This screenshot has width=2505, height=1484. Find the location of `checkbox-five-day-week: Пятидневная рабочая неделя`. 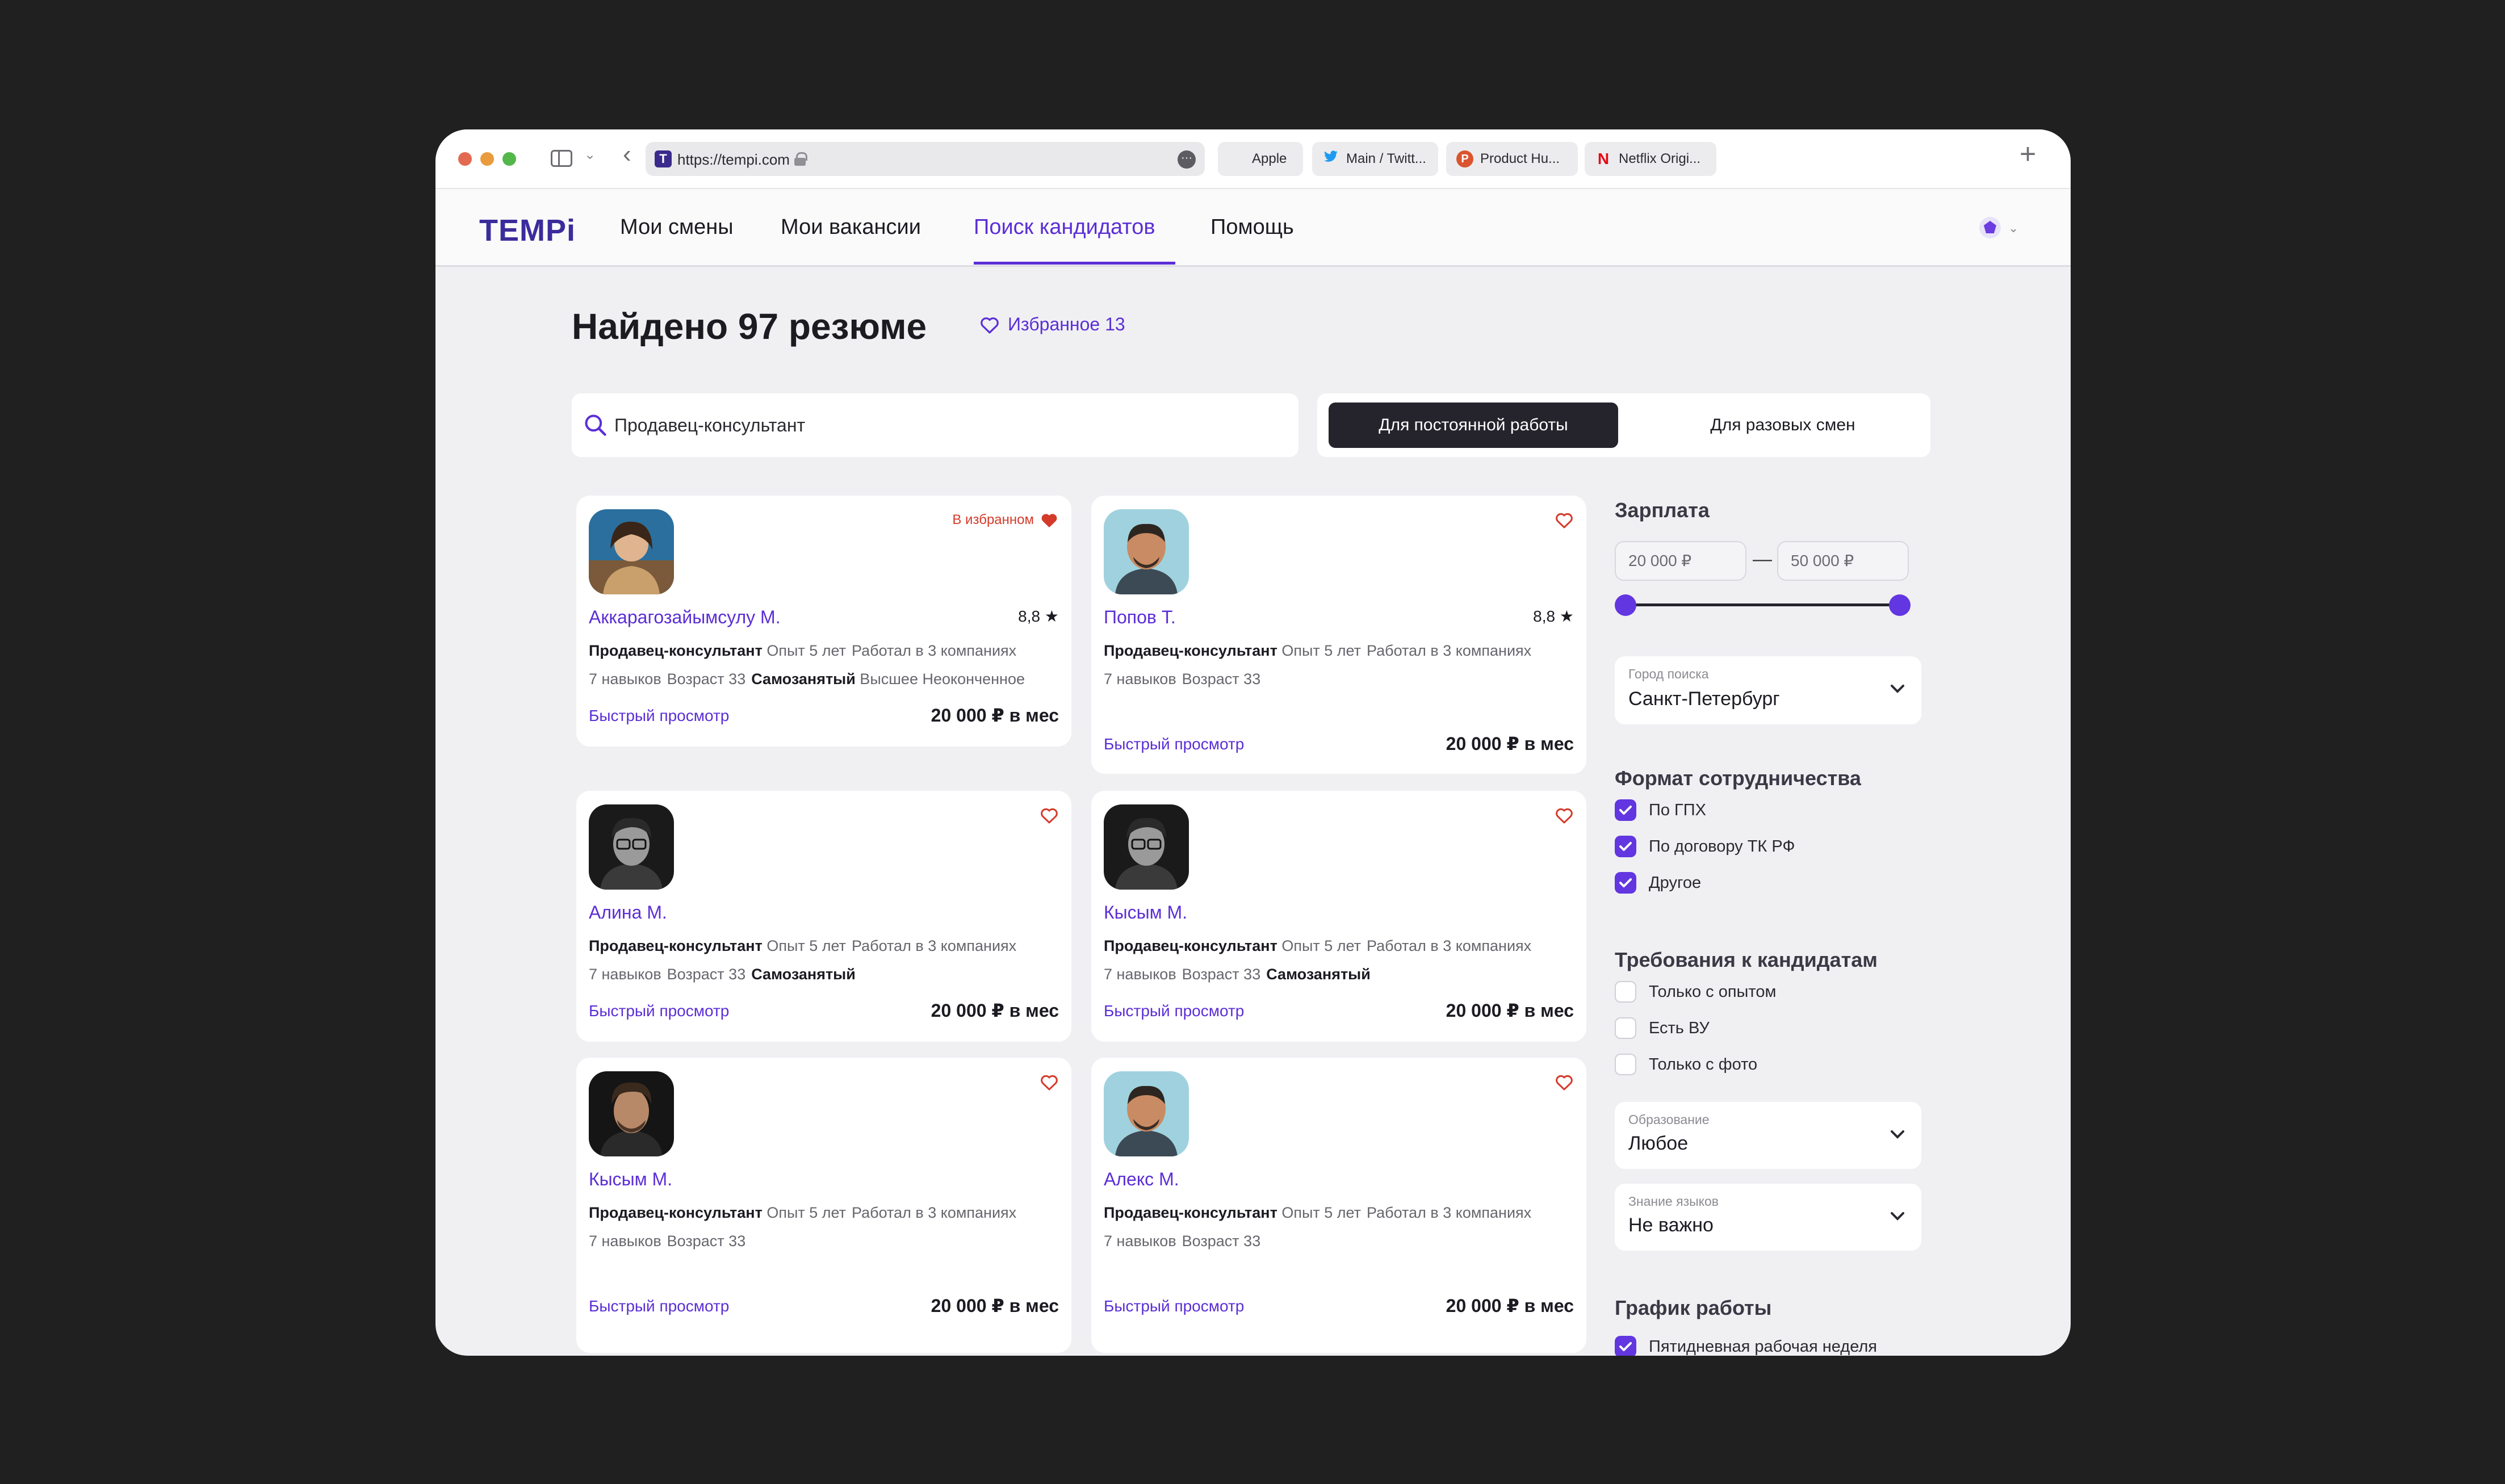

checkbox-five-day-week: Пятидневная рабочая неделя is located at coordinates (1746, 1346).